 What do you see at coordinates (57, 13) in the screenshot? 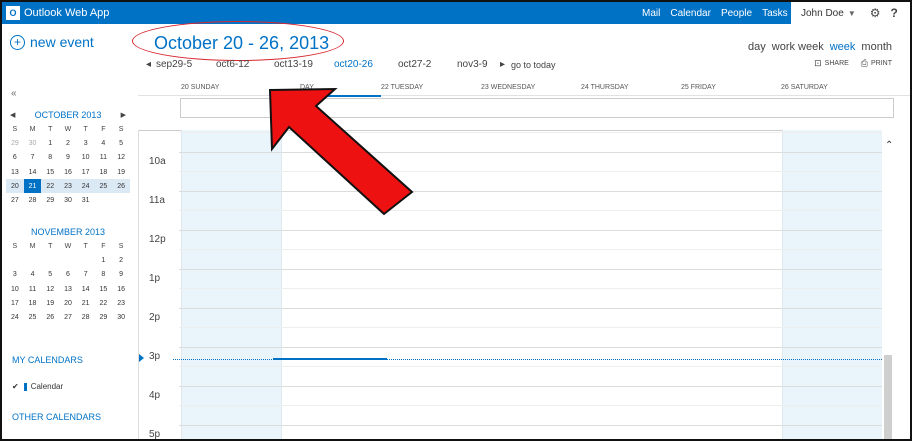
I see `brand: O Outlook Web App` at bounding box center [57, 13].